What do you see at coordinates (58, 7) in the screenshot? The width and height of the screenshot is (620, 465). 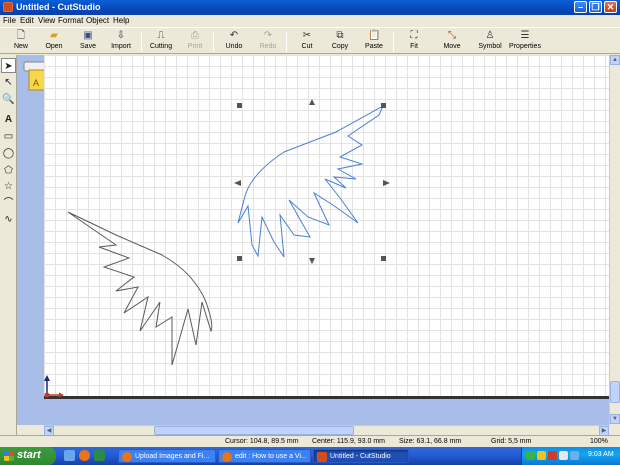 I see `window-title: Untitled - CutStudio` at bounding box center [58, 7].